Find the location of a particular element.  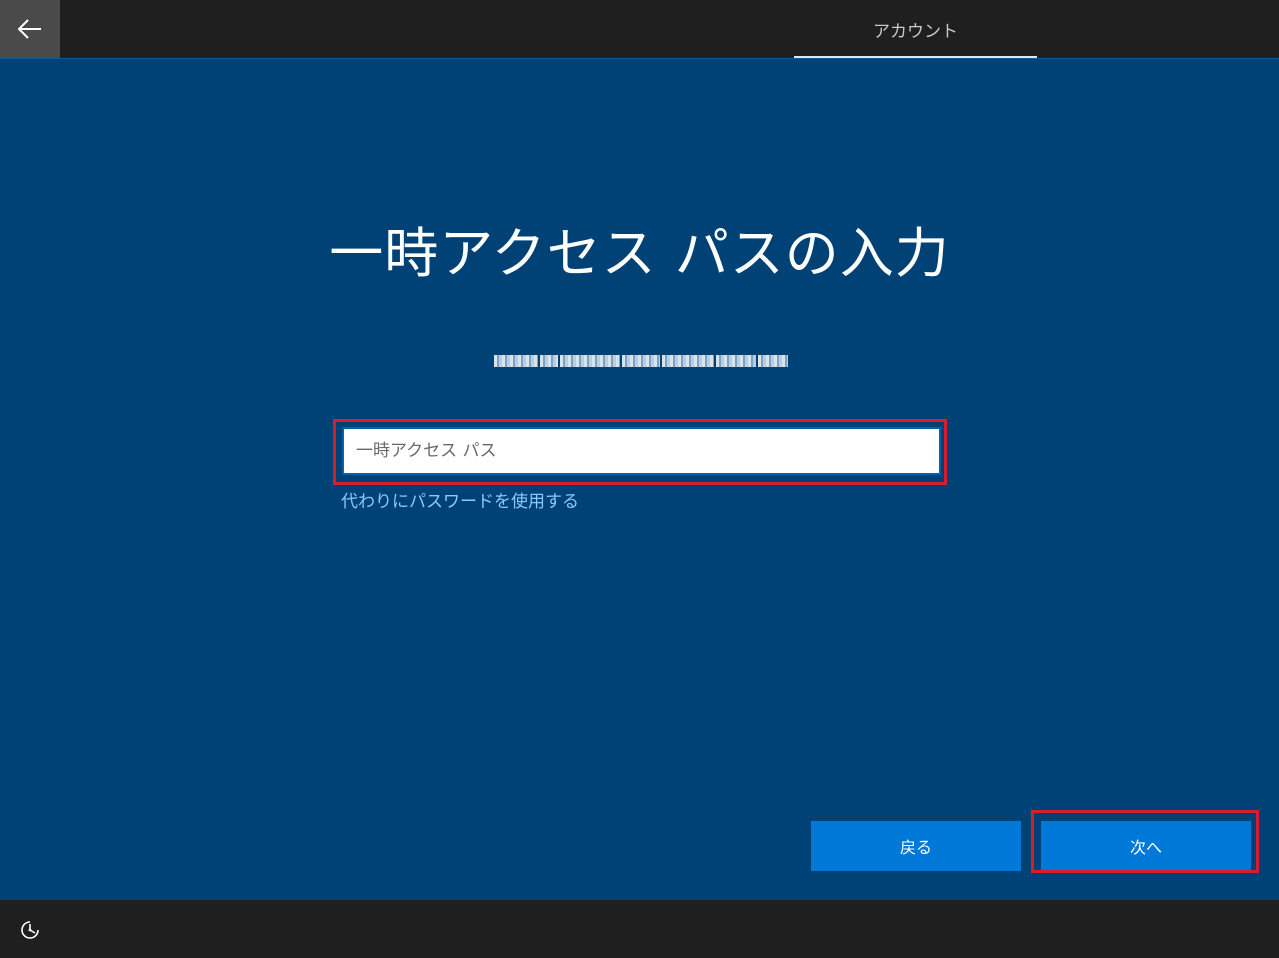

bottom-bar is located at coordinates (639, 929).